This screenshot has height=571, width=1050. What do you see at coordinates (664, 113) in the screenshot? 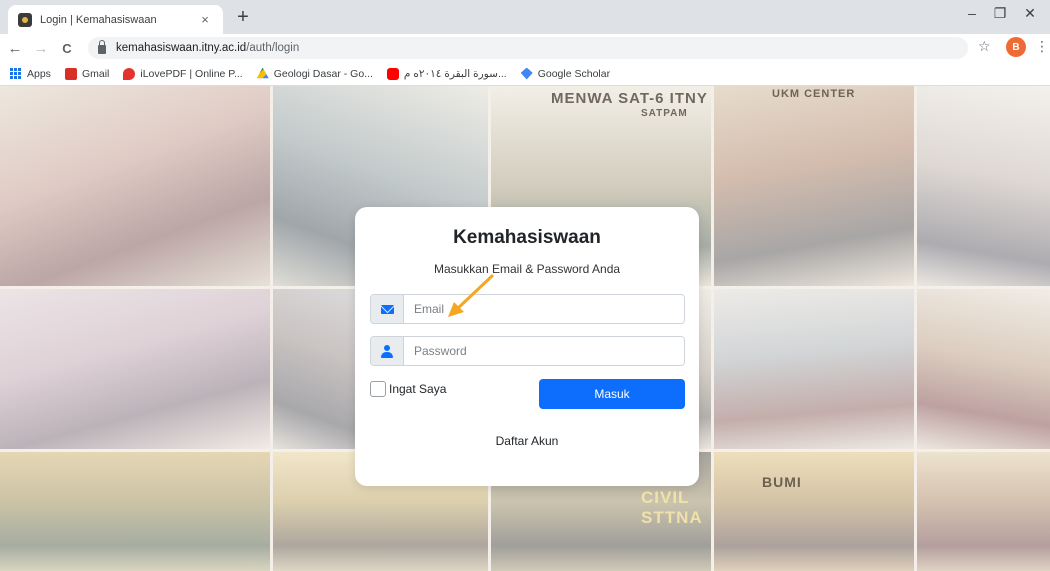
I see `banner-satpam: SATPAM` at bounding box center [664, 113].